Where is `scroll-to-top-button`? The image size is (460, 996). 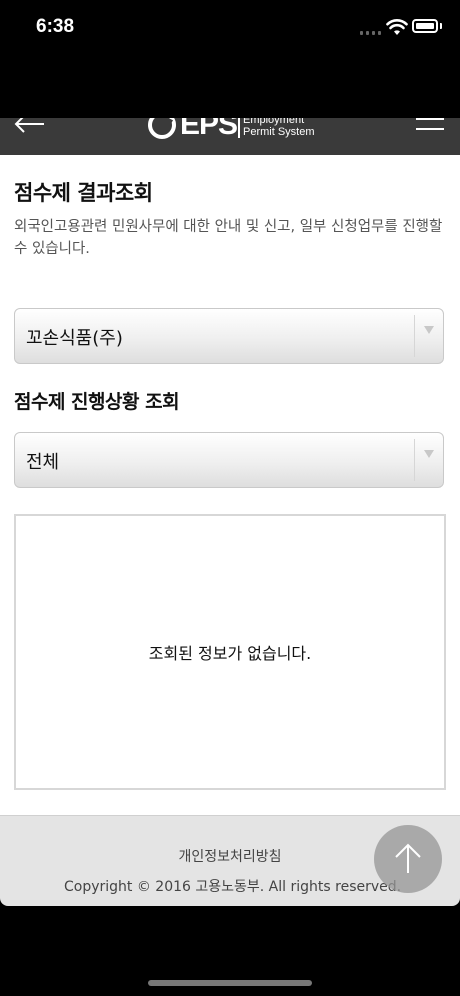
scroll-to-top-button is located at coordinates (408, 859).